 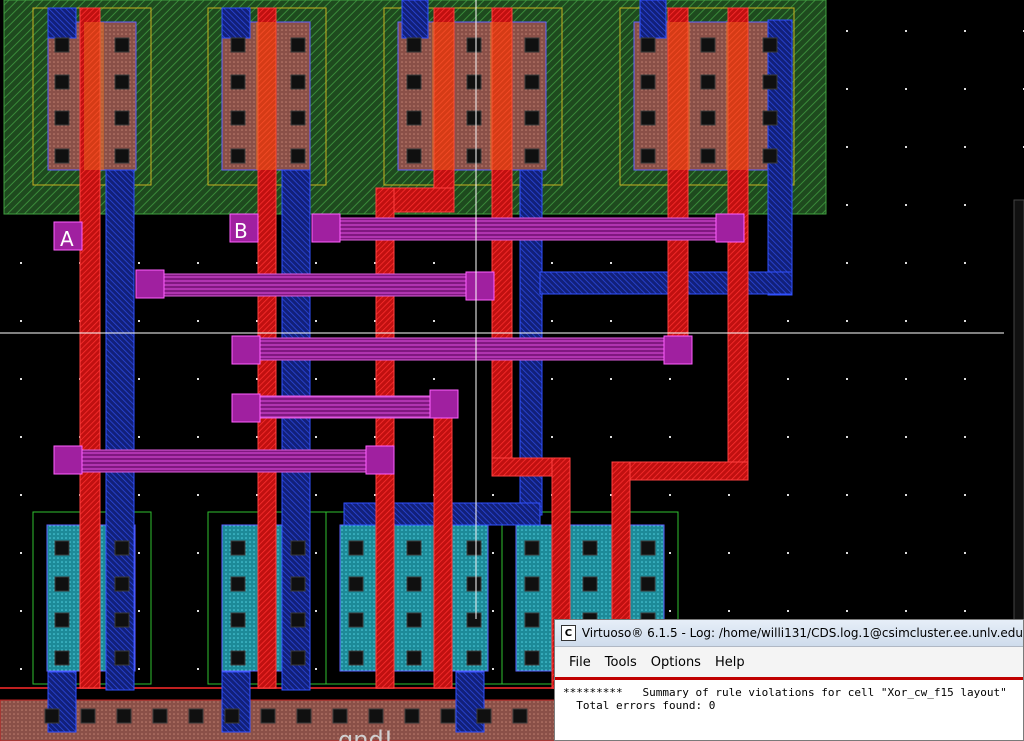 What do you see at coordinates (241, 231) in the screenshot?
I see `pin-label-b: B` at bounding box center [241, 231].